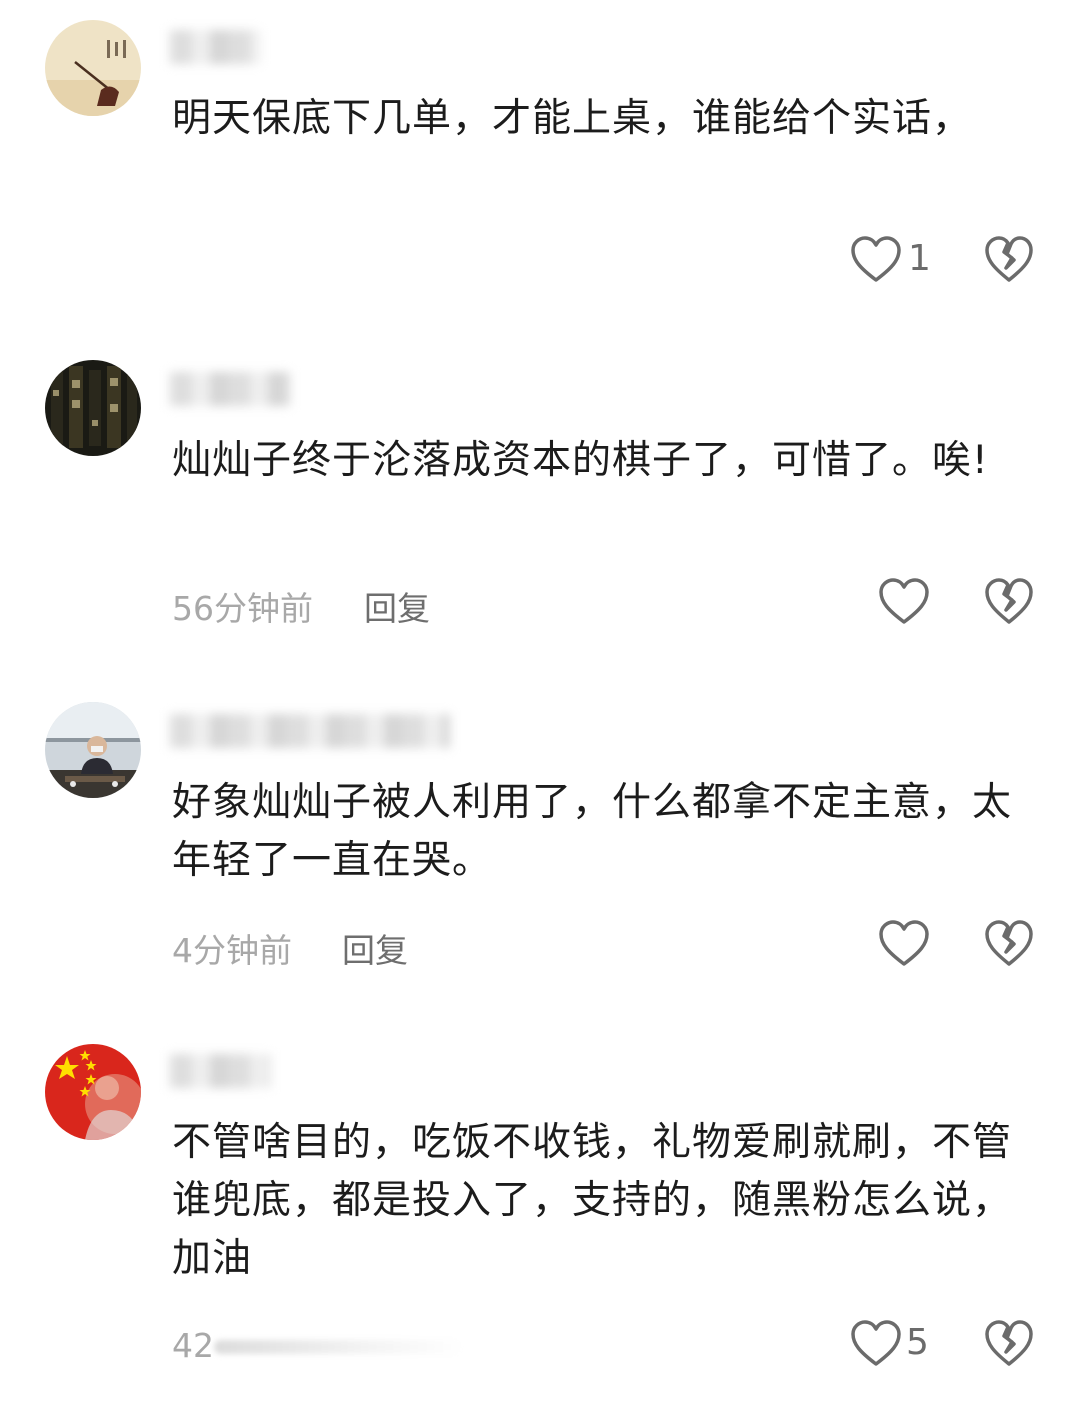 This screenshot has width=1080, height=1408. I want to click on comment-text: 灿灿子终于沦落成资本的棋子了，可惜了。唉!, so click(580, 460).